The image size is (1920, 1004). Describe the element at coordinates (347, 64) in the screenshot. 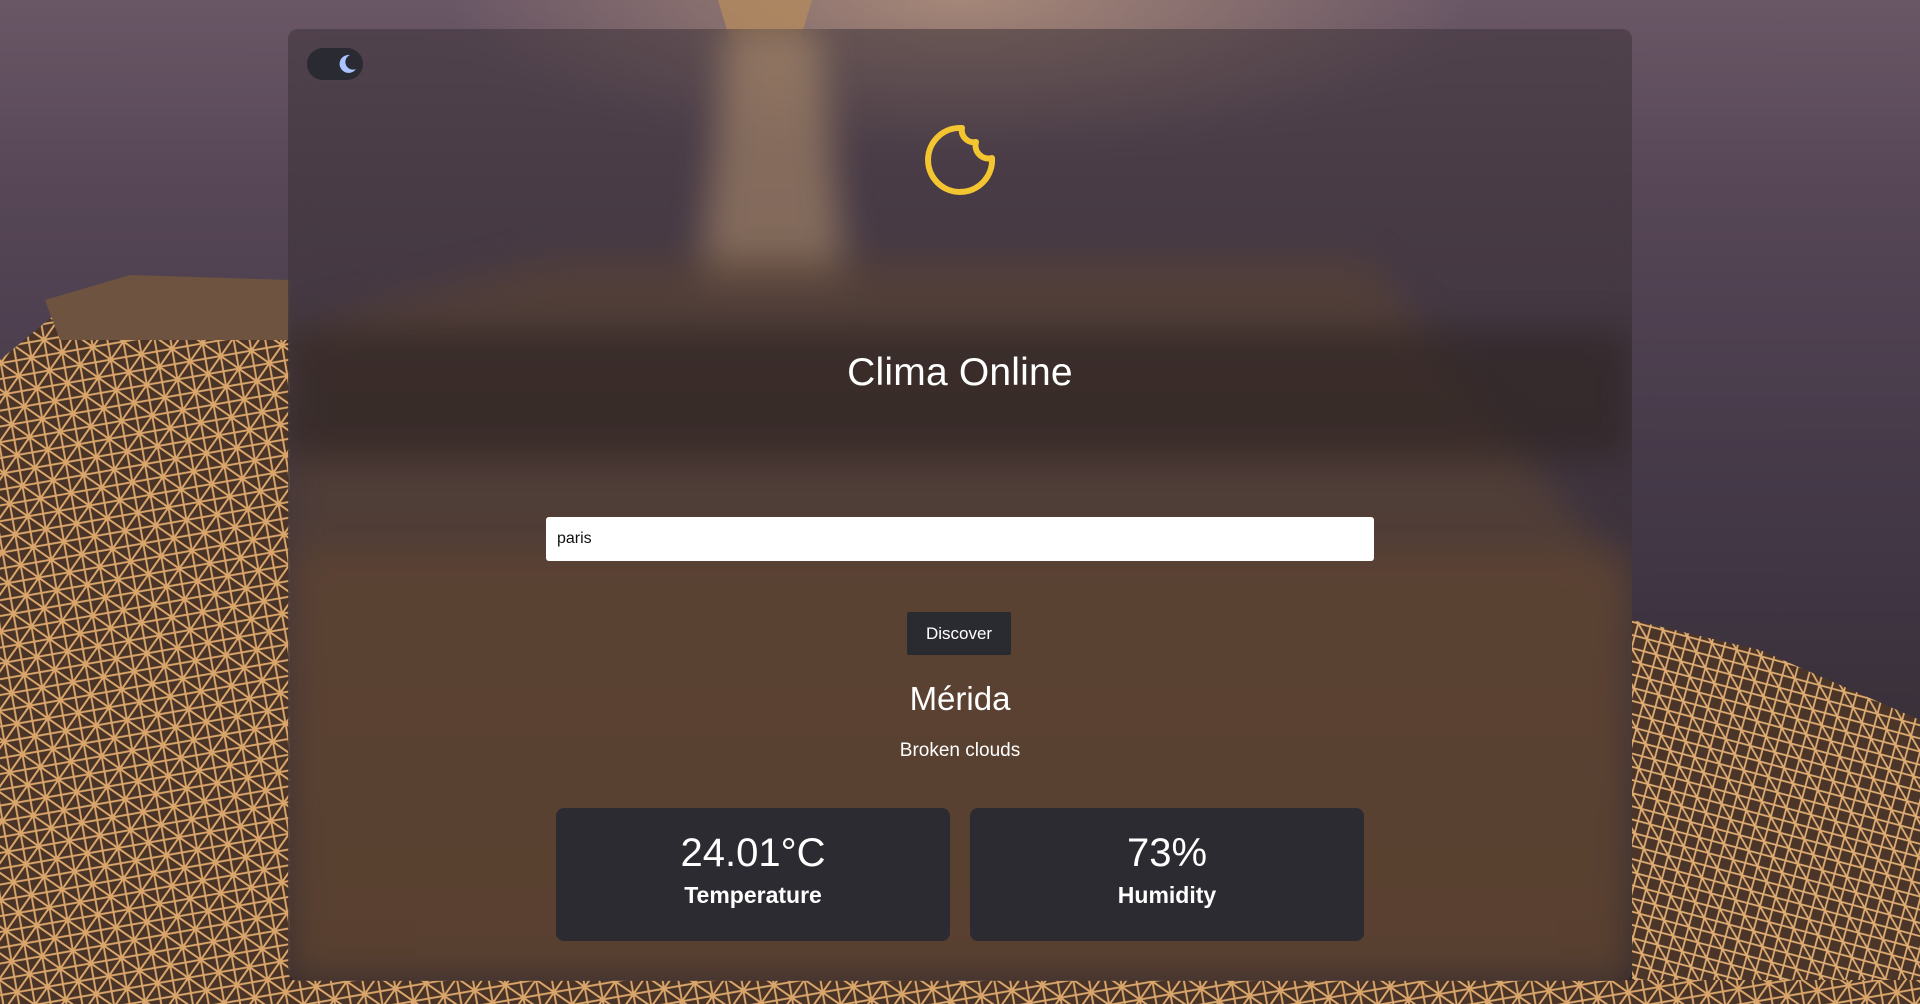

I see `moon-icon` at that location.